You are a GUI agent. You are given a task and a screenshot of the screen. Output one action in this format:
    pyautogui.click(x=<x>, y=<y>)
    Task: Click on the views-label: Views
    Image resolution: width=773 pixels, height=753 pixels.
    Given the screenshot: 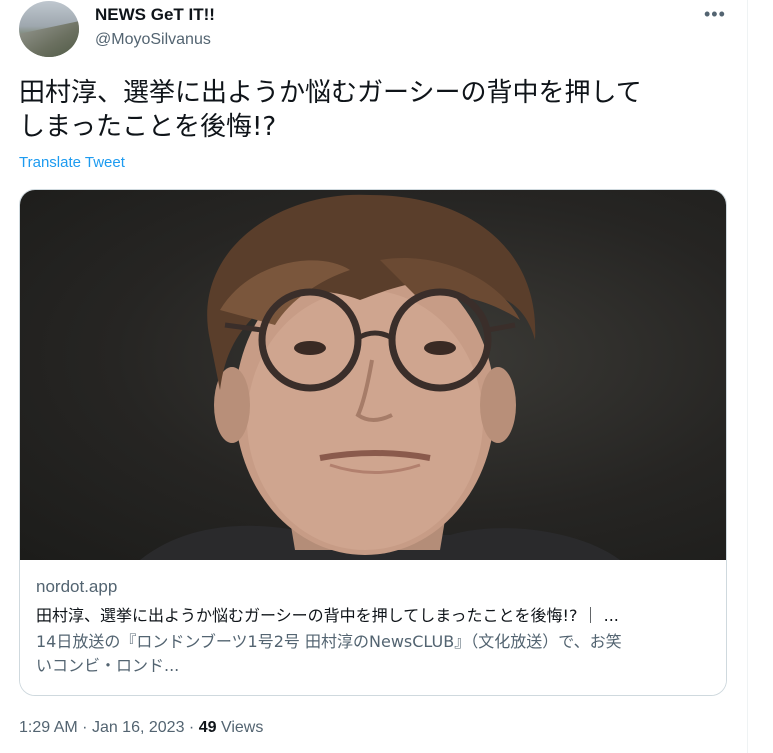 What is the action you would take?
    pyautogui.click(x=242, y=727)
    